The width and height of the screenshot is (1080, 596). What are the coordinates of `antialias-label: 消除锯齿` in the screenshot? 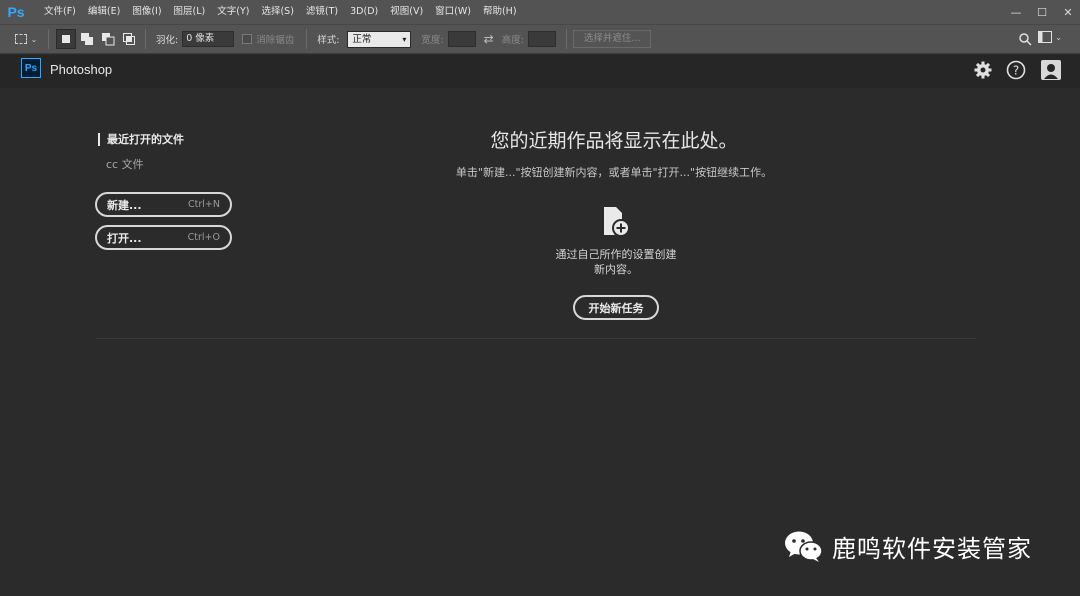 It's located at (275, 40).